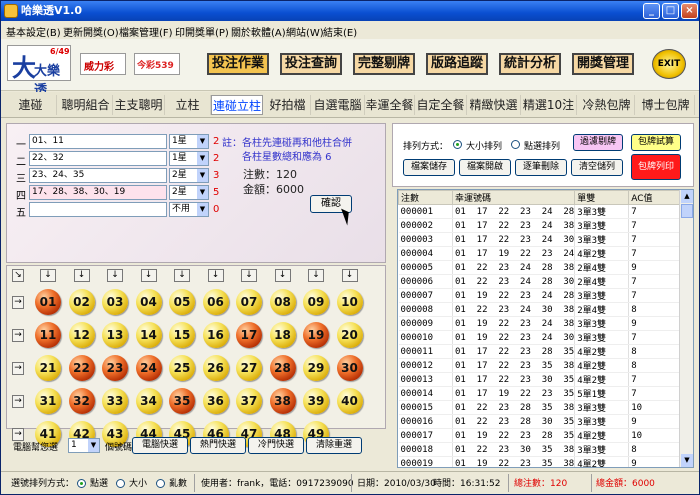 This screenshot has height=495, width=700. Describe the element at coordinates (390, 105) in the screenshot. I see `tab-7: 幸運全餐` at that location.